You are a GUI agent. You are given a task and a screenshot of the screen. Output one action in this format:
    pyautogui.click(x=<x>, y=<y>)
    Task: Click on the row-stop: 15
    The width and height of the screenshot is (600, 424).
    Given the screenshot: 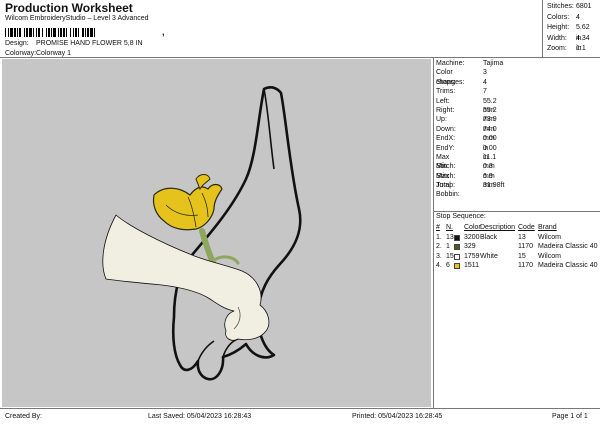 What is the action you would take?
    pyautogui.click(x=450, y=256)
    